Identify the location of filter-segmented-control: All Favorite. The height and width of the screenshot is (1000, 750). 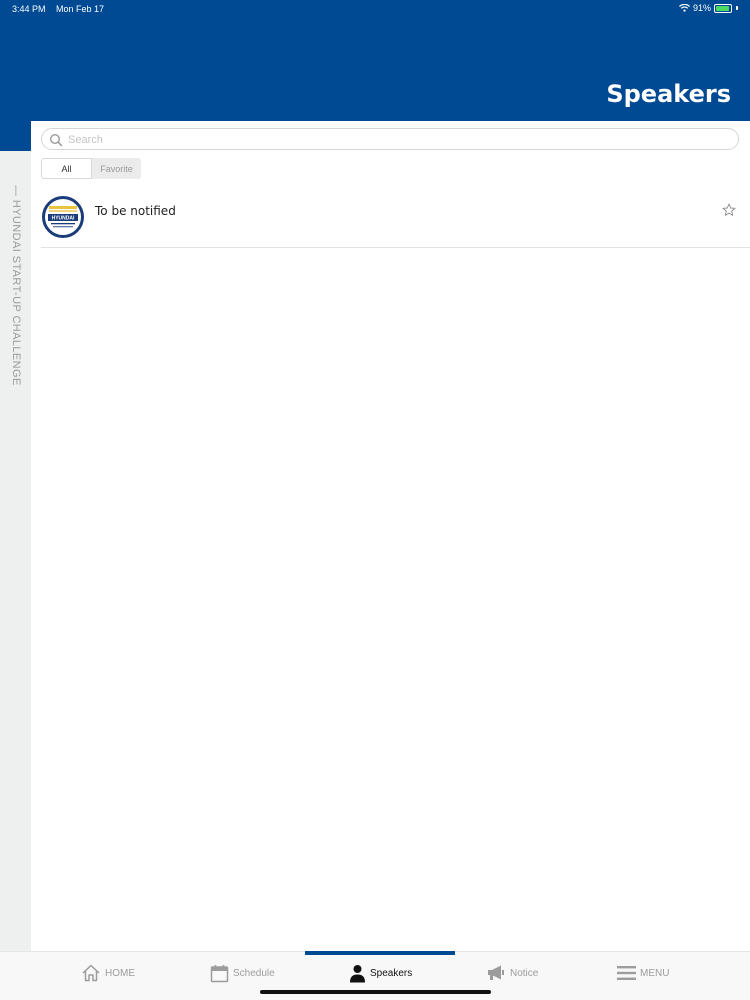
(91, 168).